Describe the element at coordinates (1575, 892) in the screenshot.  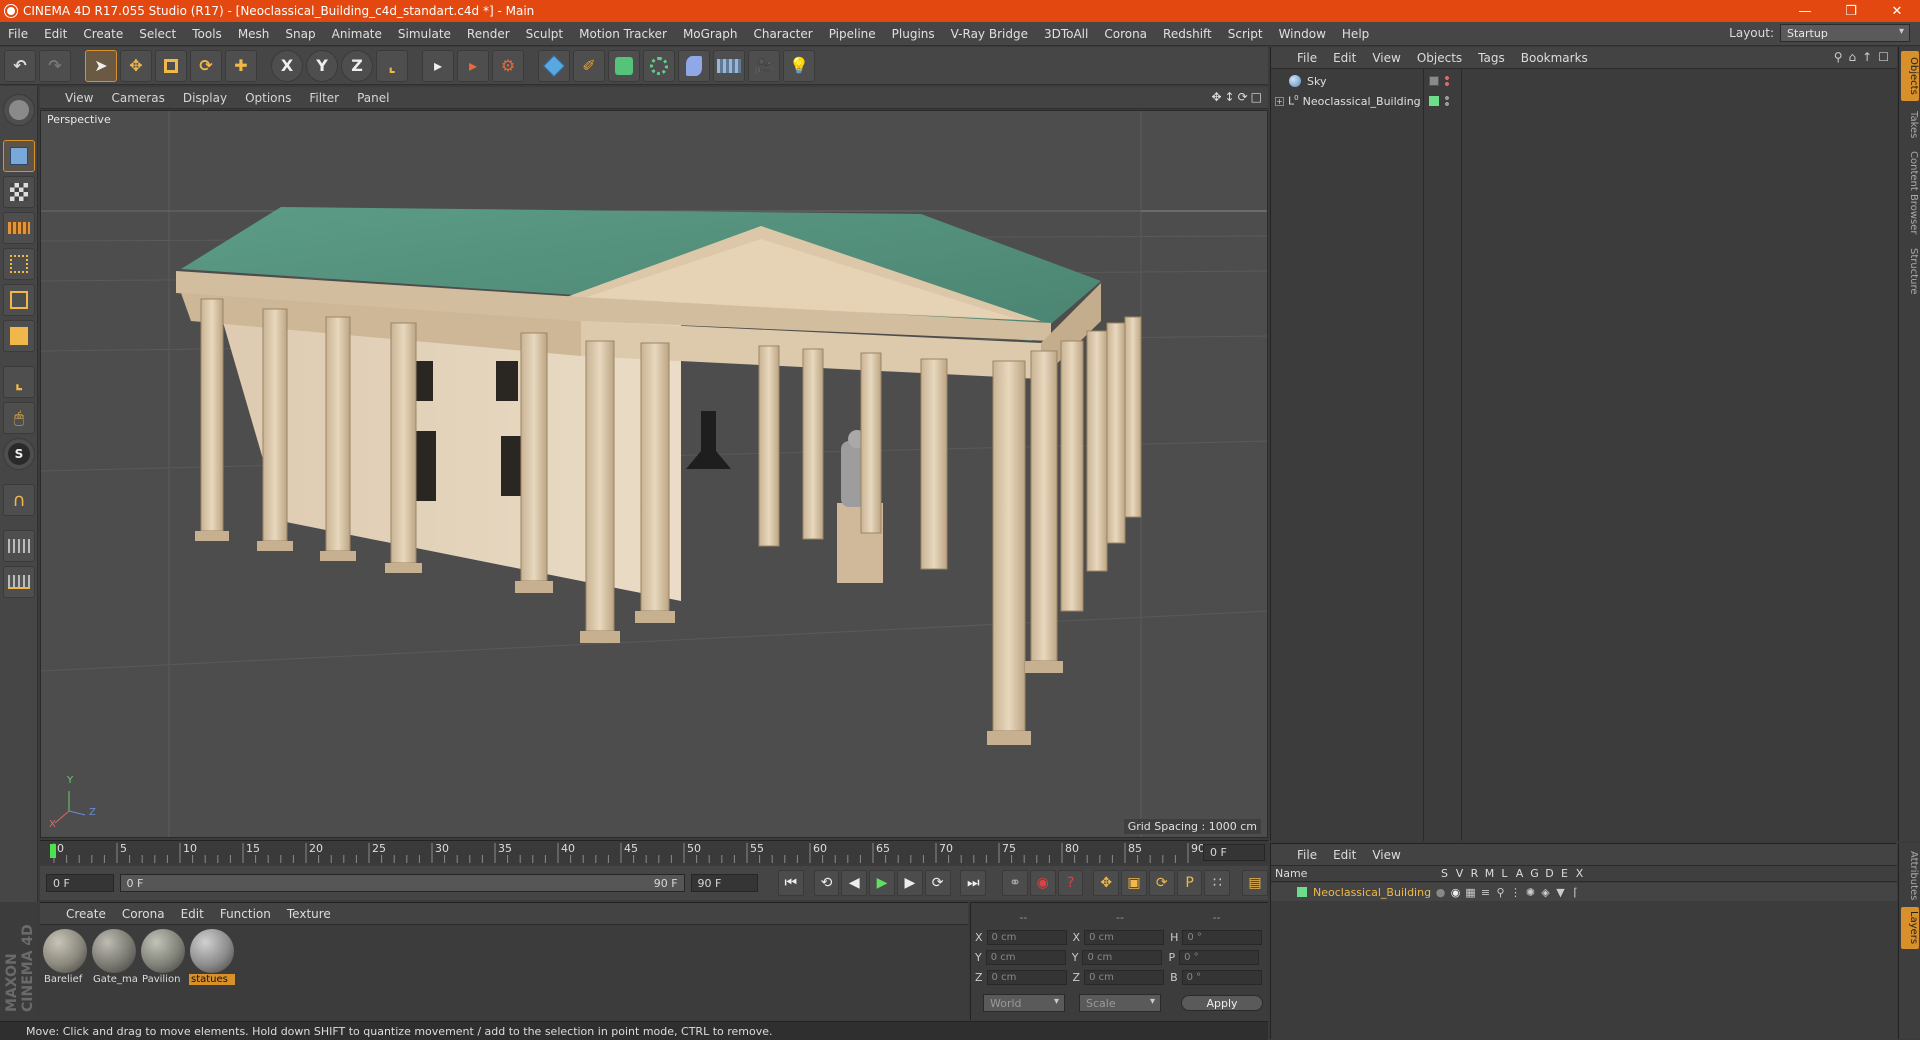
I see `layer-xref-icon: ⌈` at that location.